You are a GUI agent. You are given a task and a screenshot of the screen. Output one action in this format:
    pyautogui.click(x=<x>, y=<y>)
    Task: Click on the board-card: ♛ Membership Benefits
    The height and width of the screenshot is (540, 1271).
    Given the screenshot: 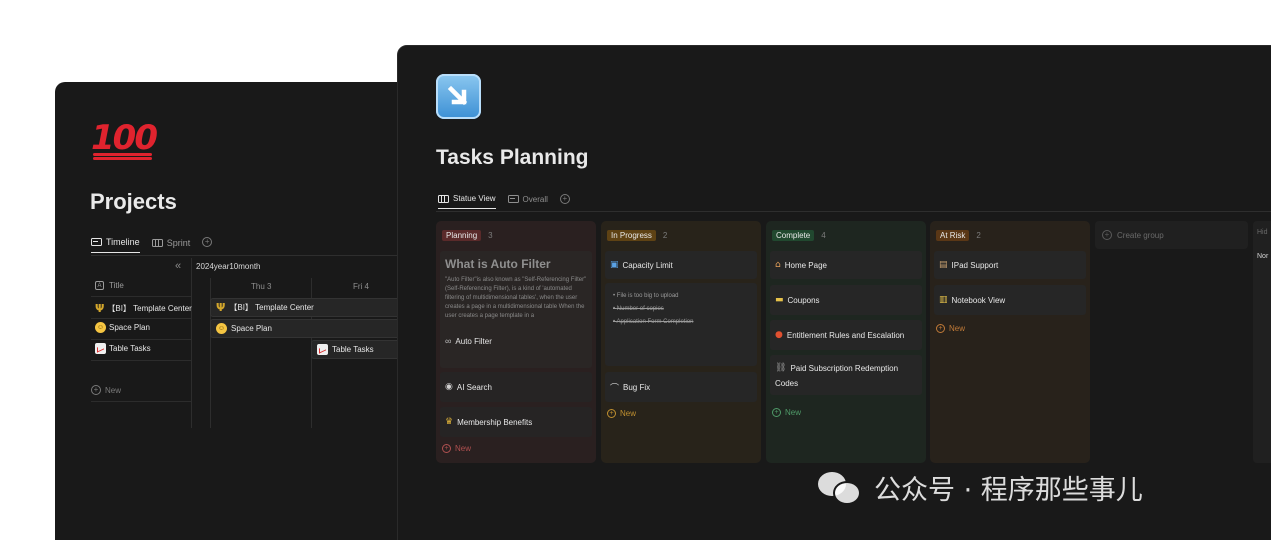 What is the action you would take?
    pyautogui.click(x=516, y=422)
    